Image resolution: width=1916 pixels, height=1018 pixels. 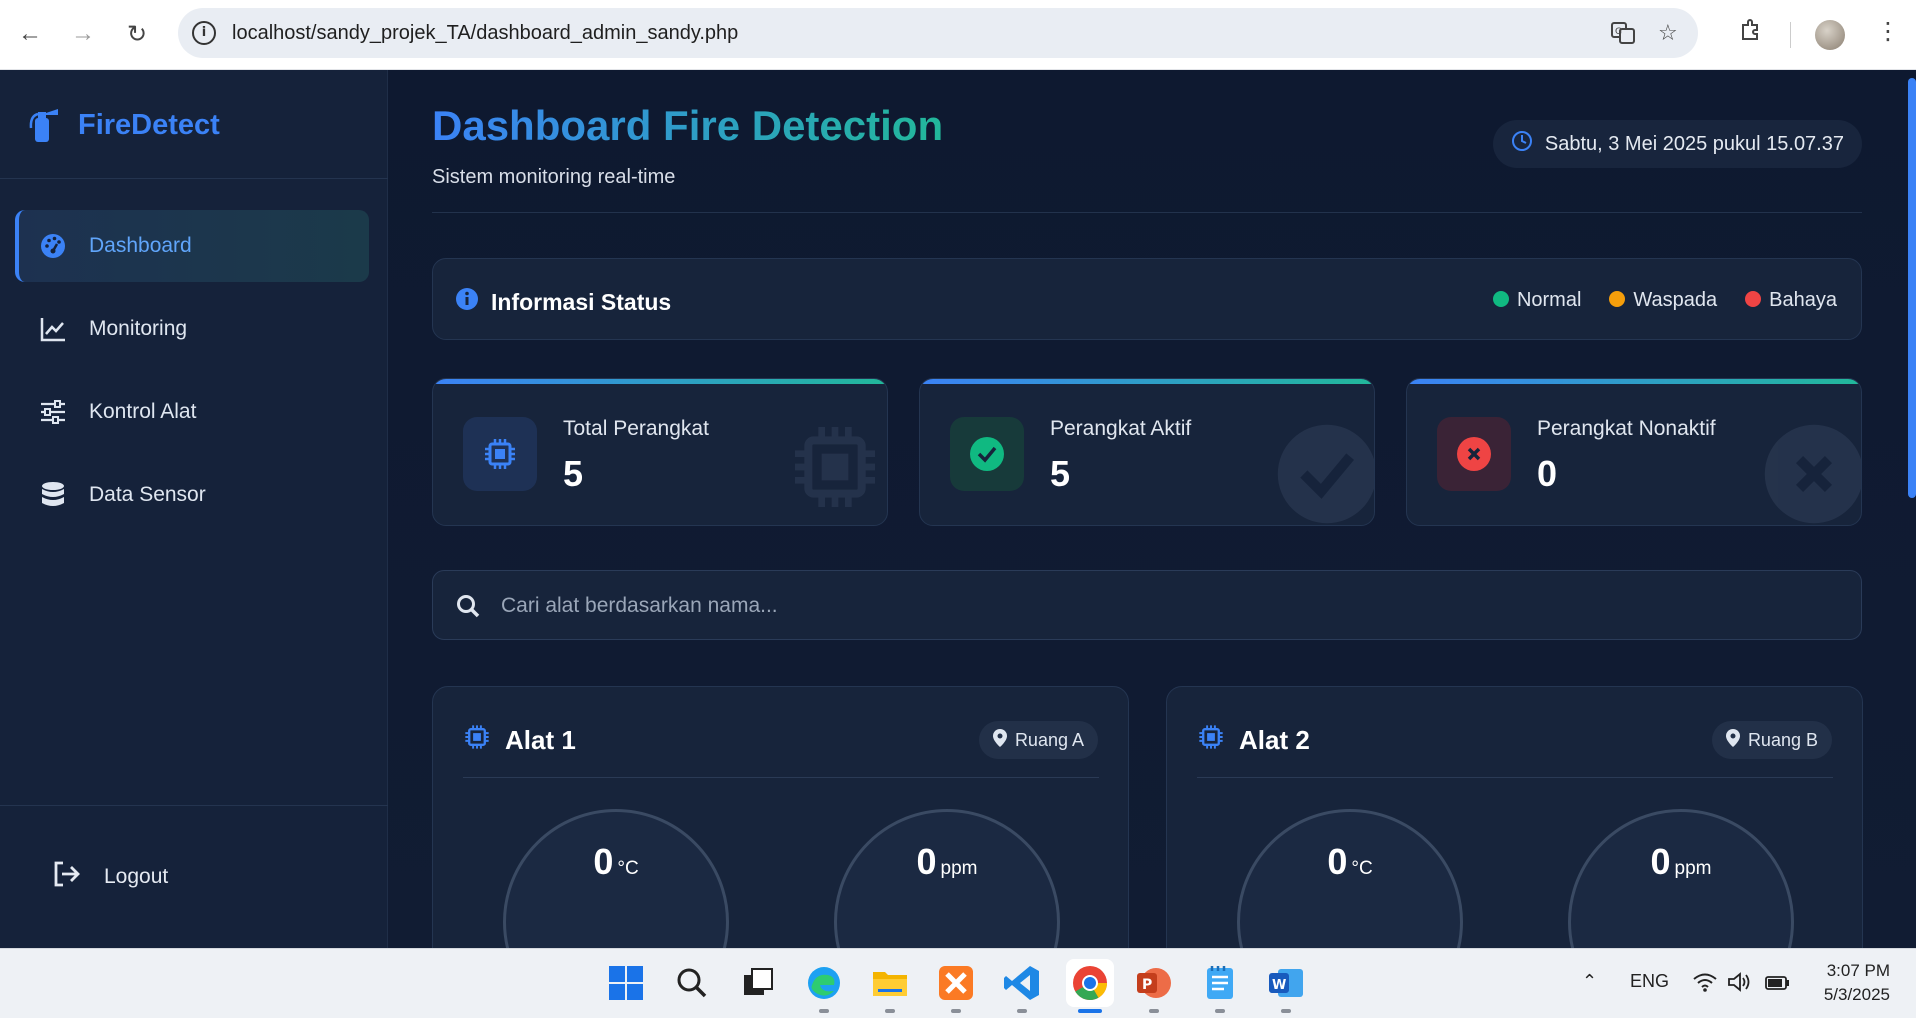 I want to click on word-icon: W, so click(x=1286, y=983).